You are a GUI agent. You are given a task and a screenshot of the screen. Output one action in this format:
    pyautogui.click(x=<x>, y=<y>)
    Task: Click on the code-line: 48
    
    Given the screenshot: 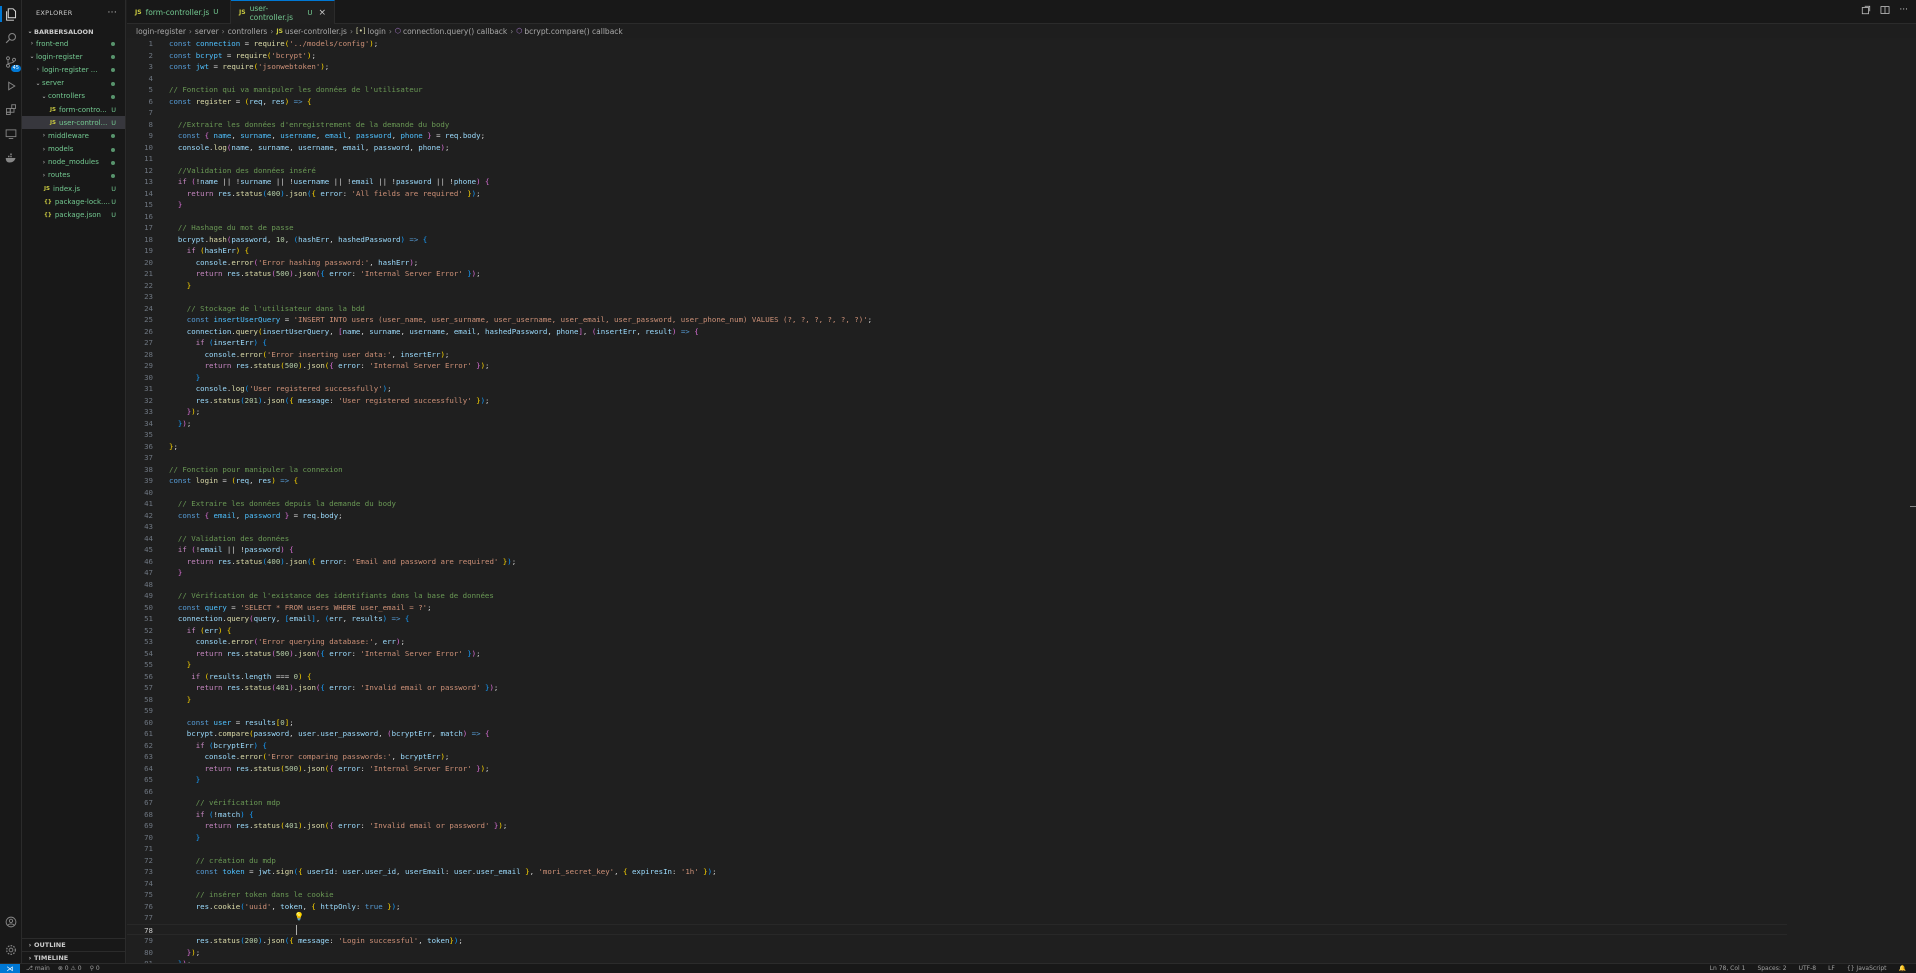 What is the action you would take?
    pyautogui.click(x=957, y=585)
    